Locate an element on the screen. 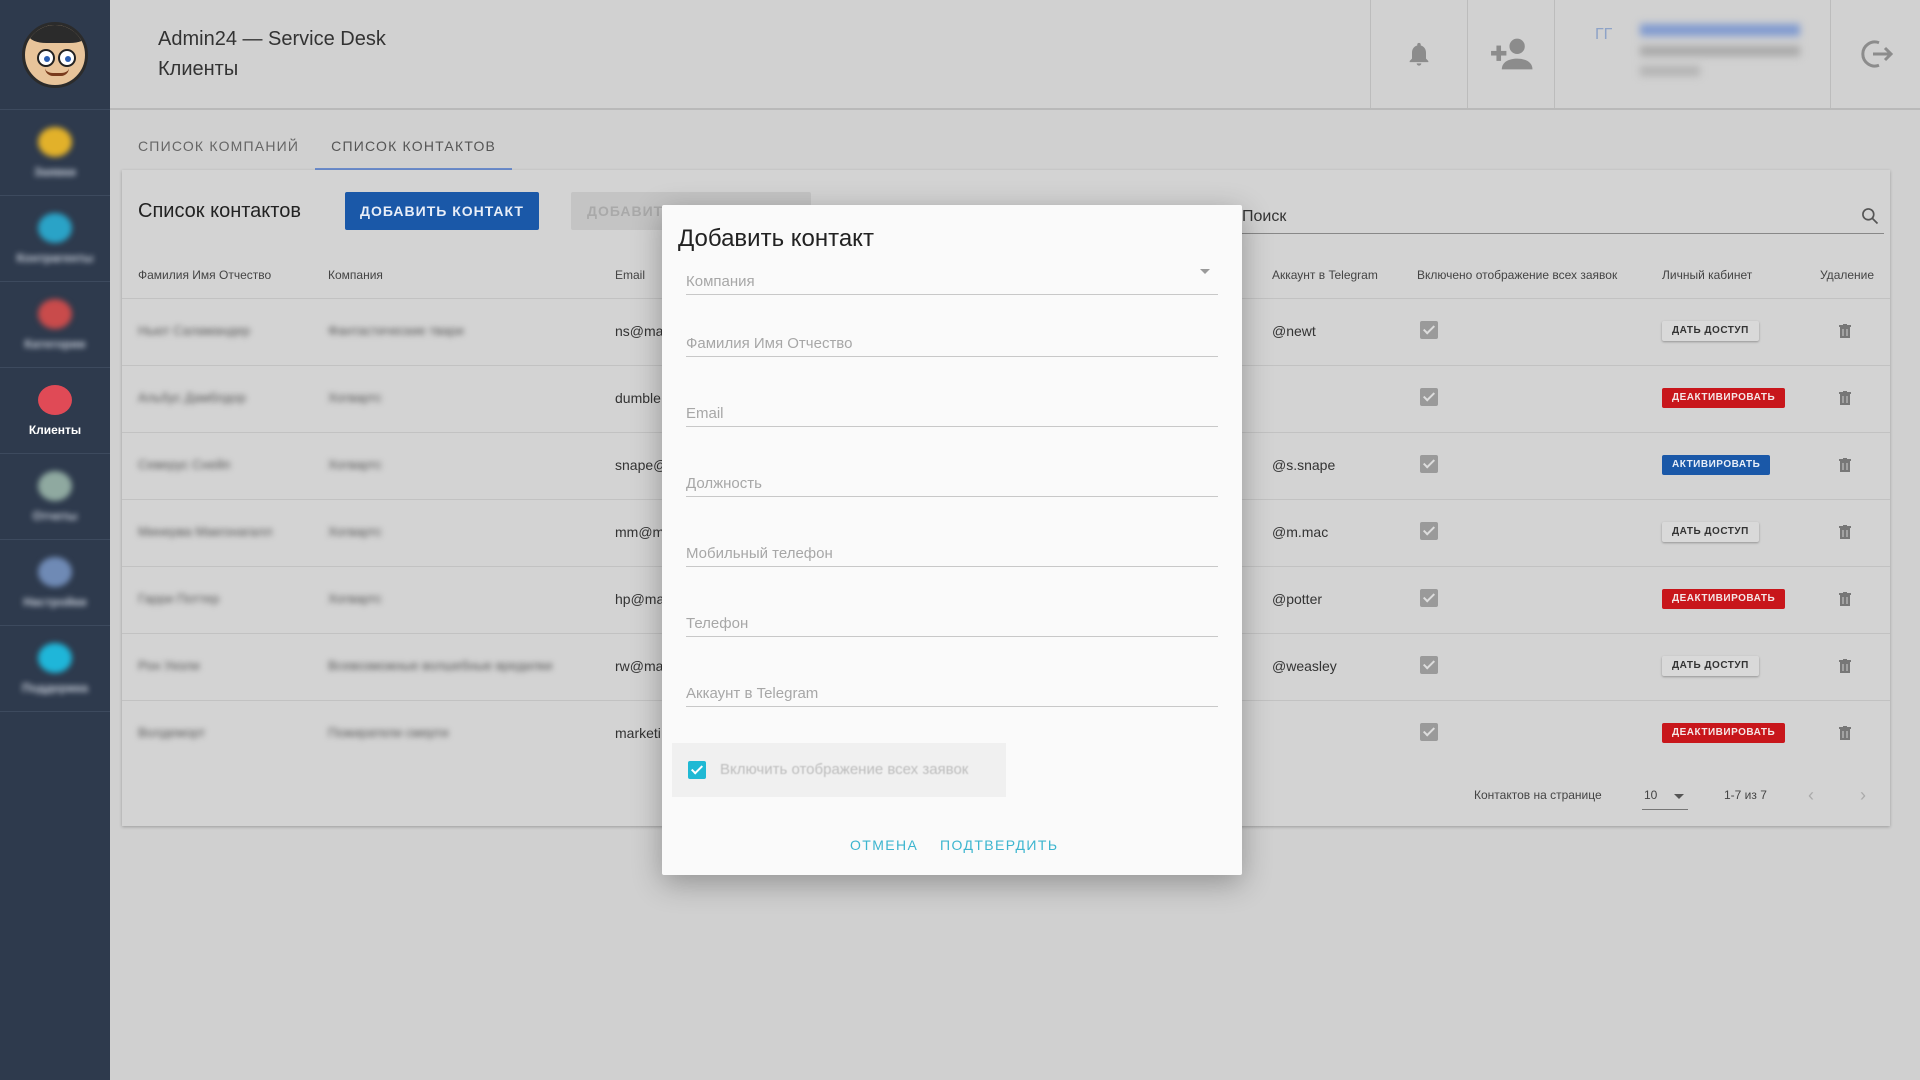 Image resolution: width=1920 pixels, height=1080 pixels. contacts-title: Список контактов is located at coordinates (219, 211).